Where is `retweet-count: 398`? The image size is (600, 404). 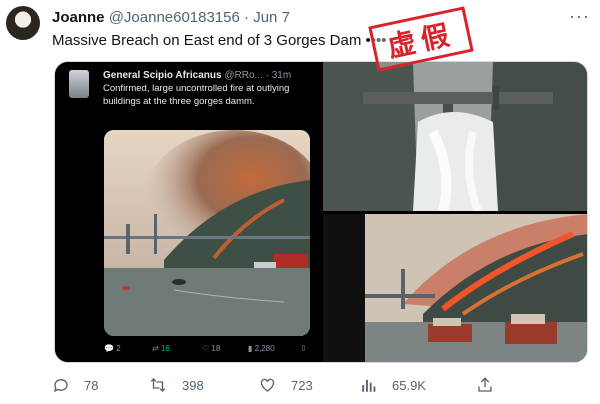
retweet-count: 398 is located at coordinates (193, 385).